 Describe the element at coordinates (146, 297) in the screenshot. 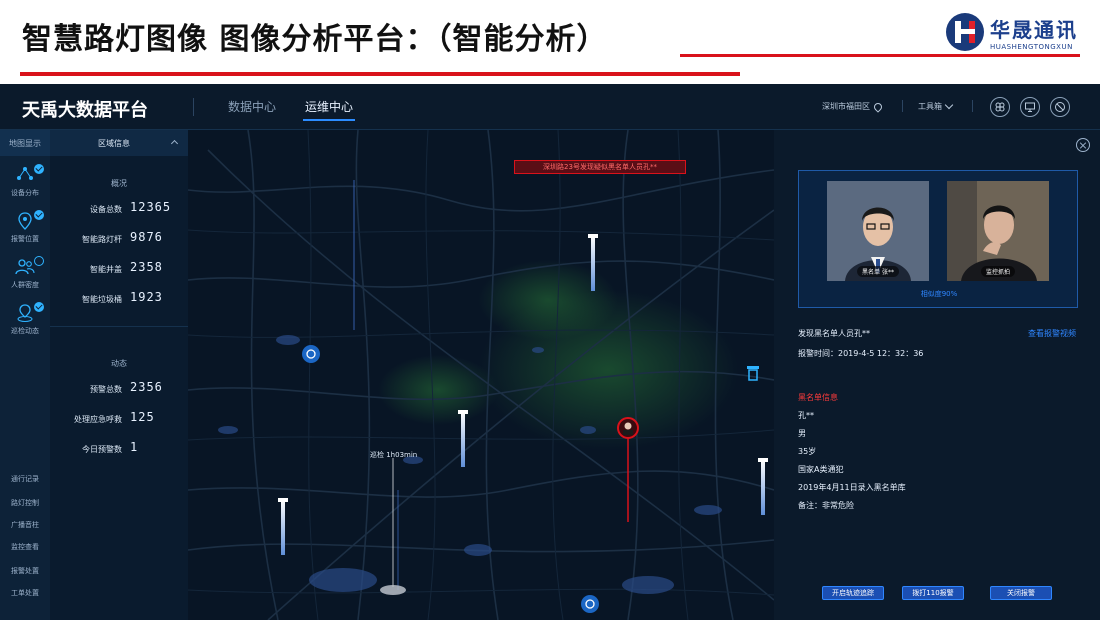

I see `stat-value: 1923` at that location.